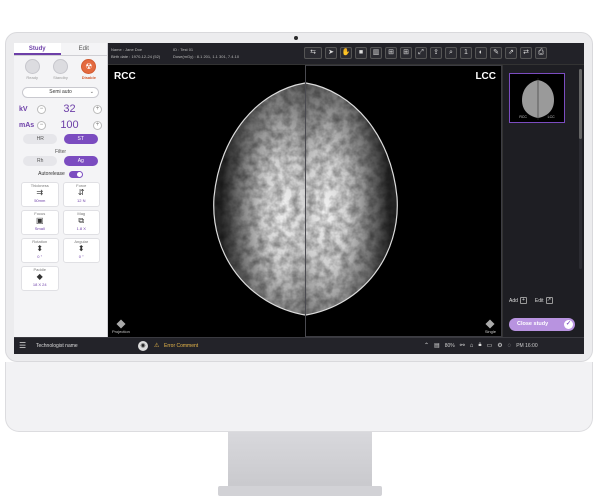 The image size is (600, 500). I want to click on autorelease-row: Autorelease, so click(60, 174).